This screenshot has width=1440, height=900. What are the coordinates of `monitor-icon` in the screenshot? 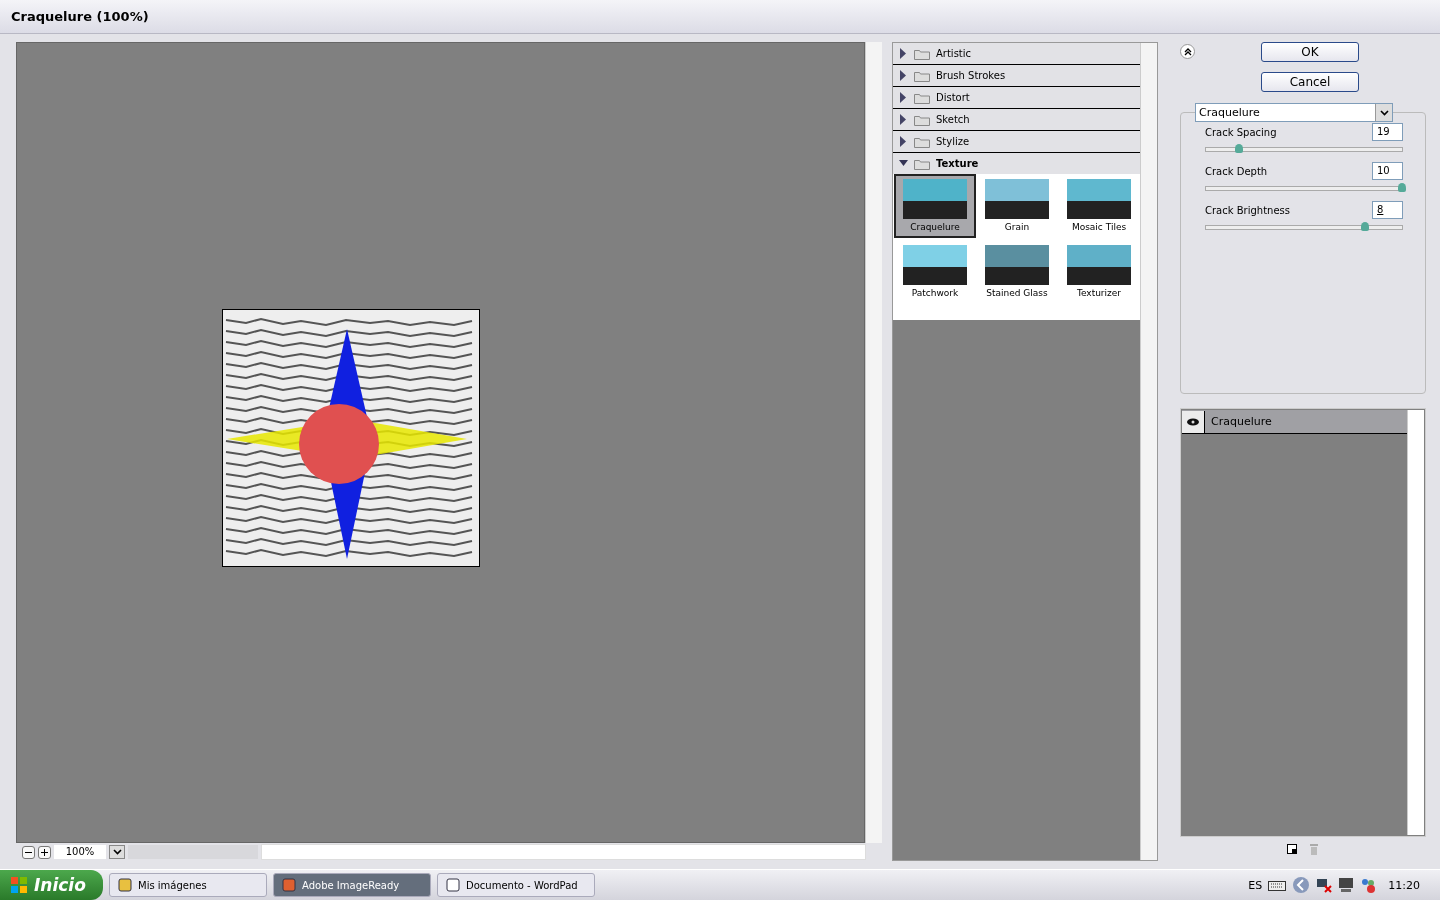 It's located at (1346, 885).